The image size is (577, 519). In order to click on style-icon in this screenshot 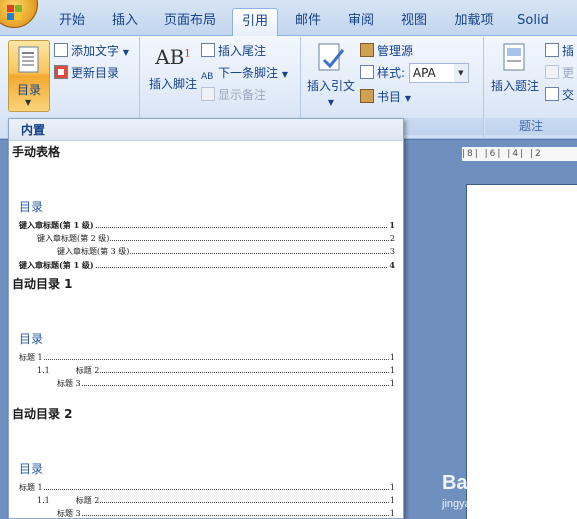, I will do `click(367, 72)`.